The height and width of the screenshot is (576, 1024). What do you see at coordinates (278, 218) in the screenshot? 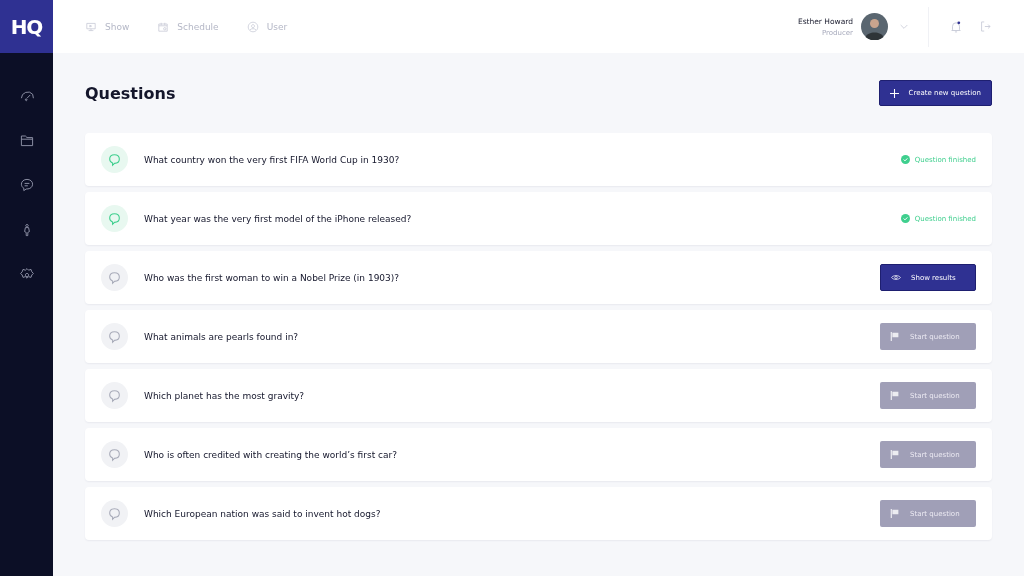
I see `question-text: What year was the very first model of the iPhone released?` at bounding box center [278, 218].